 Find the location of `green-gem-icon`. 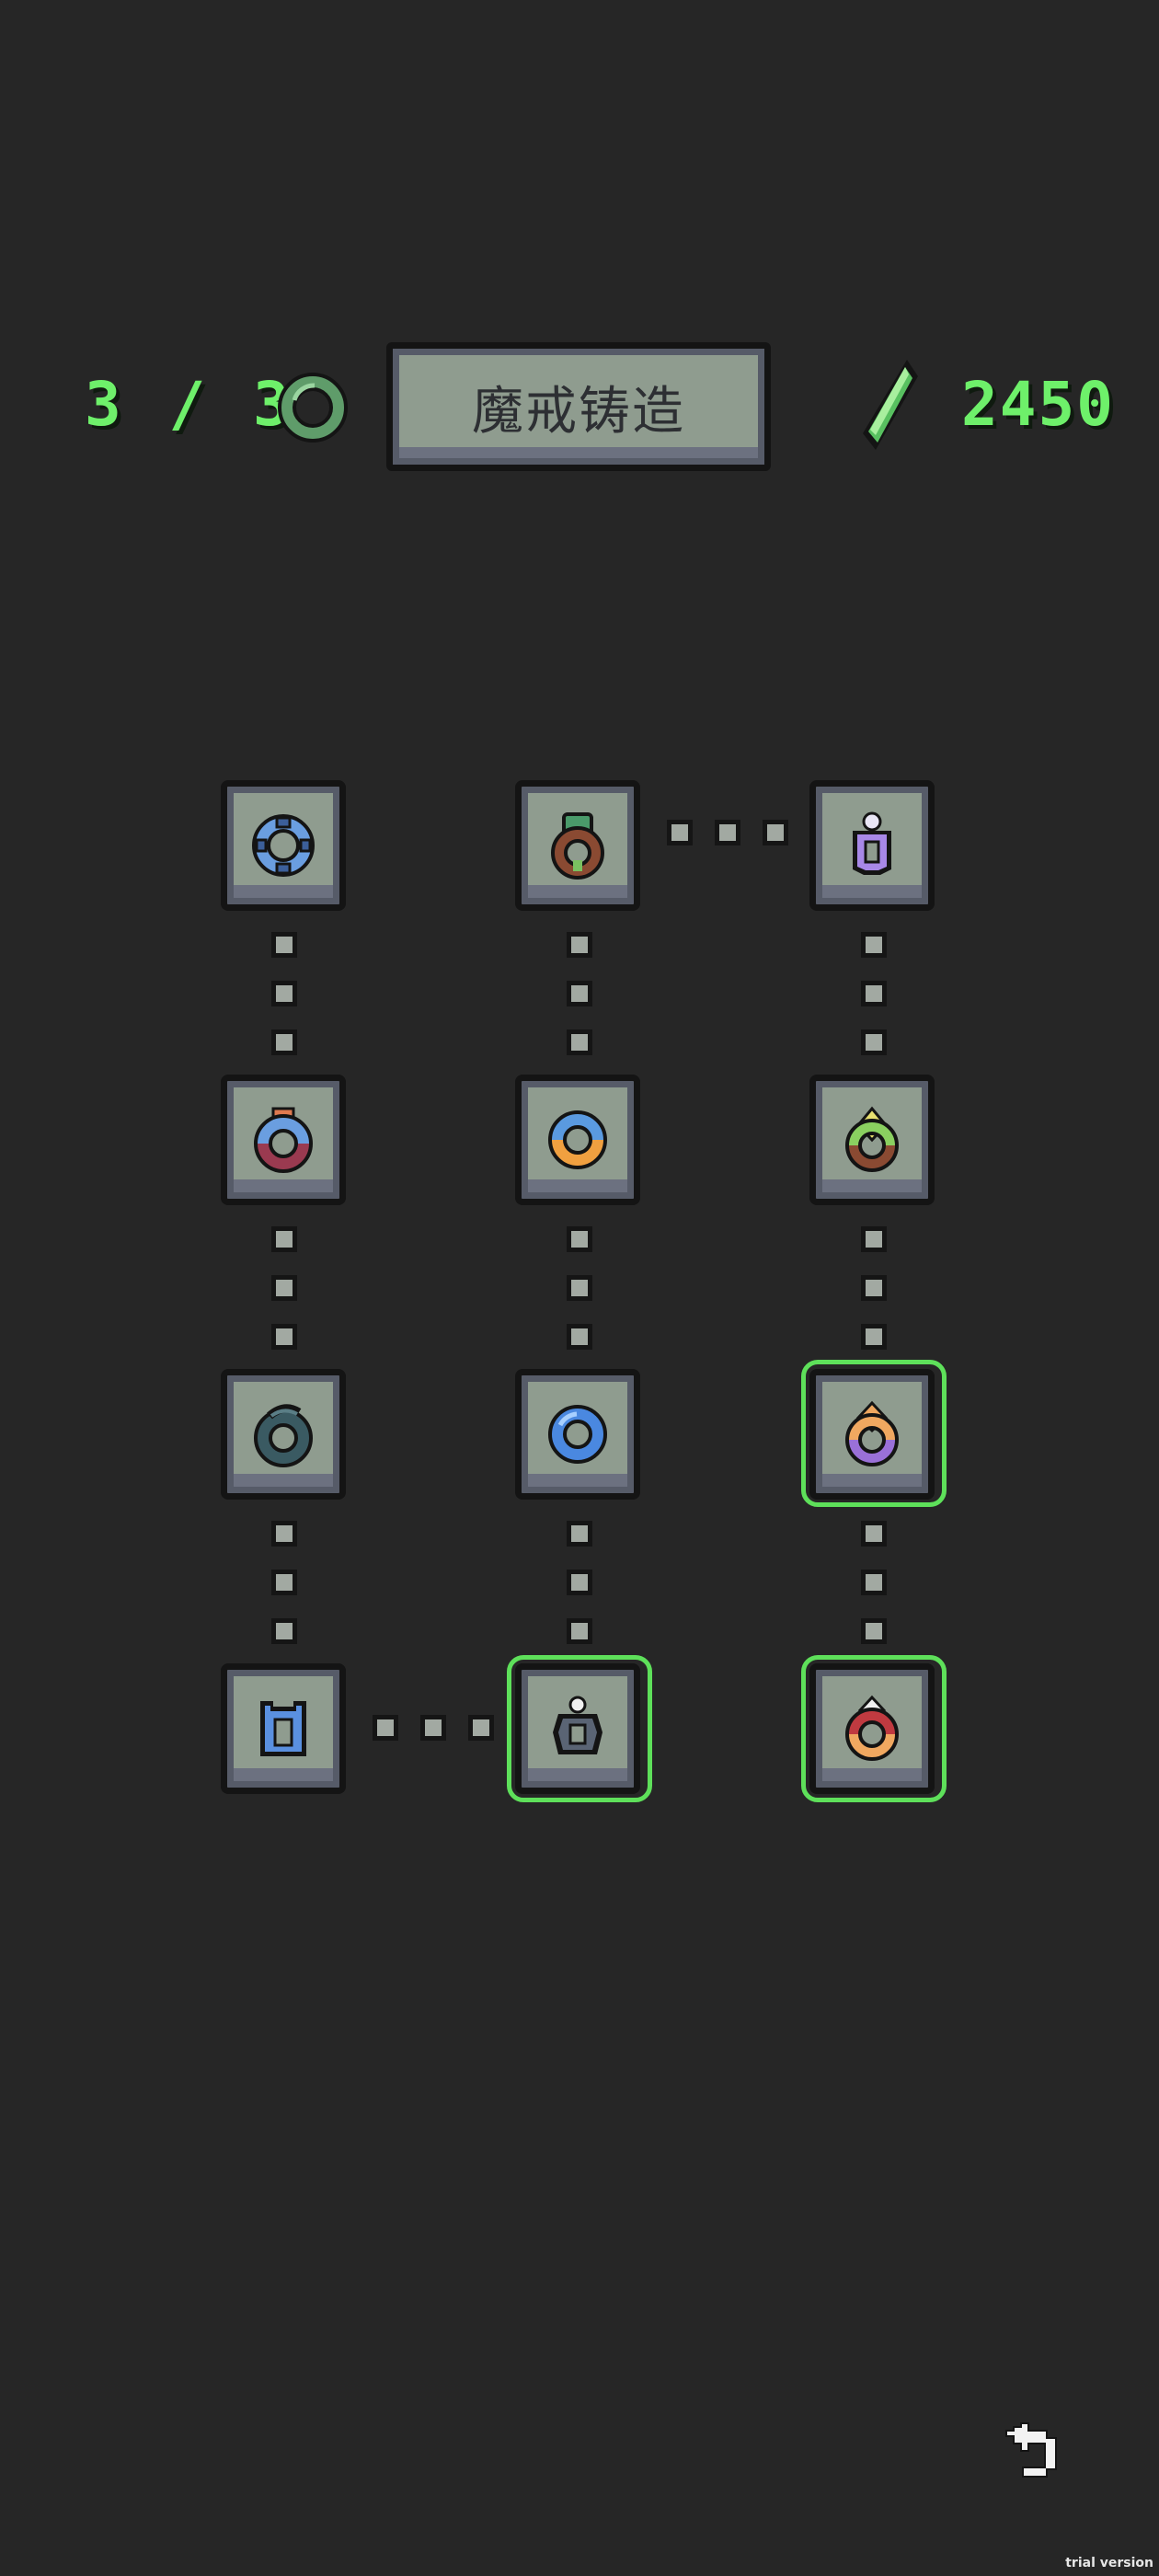

green-gem-icon is located at coordinates (890, 405).